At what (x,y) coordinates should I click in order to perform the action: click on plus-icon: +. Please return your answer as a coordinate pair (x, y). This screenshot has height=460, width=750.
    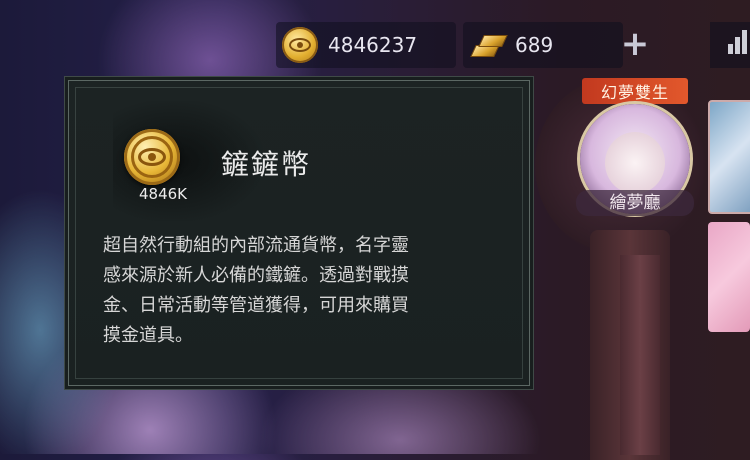
    Looking at the image, I should click on (635, 44).